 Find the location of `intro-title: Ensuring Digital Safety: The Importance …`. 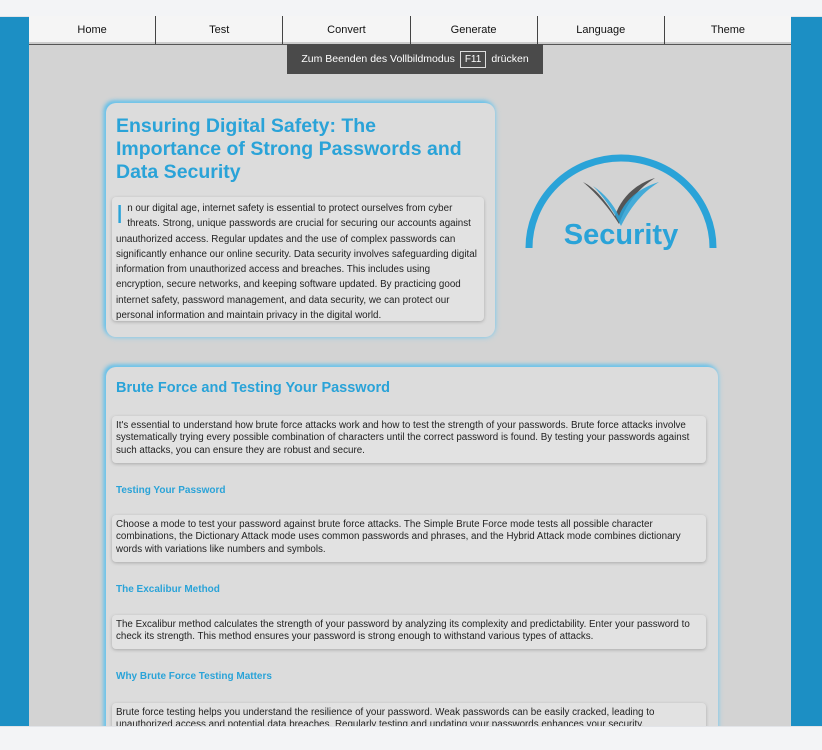

intro-title: Ensuring Digital Safety: The Importance … is located at coordinates (289, 149).